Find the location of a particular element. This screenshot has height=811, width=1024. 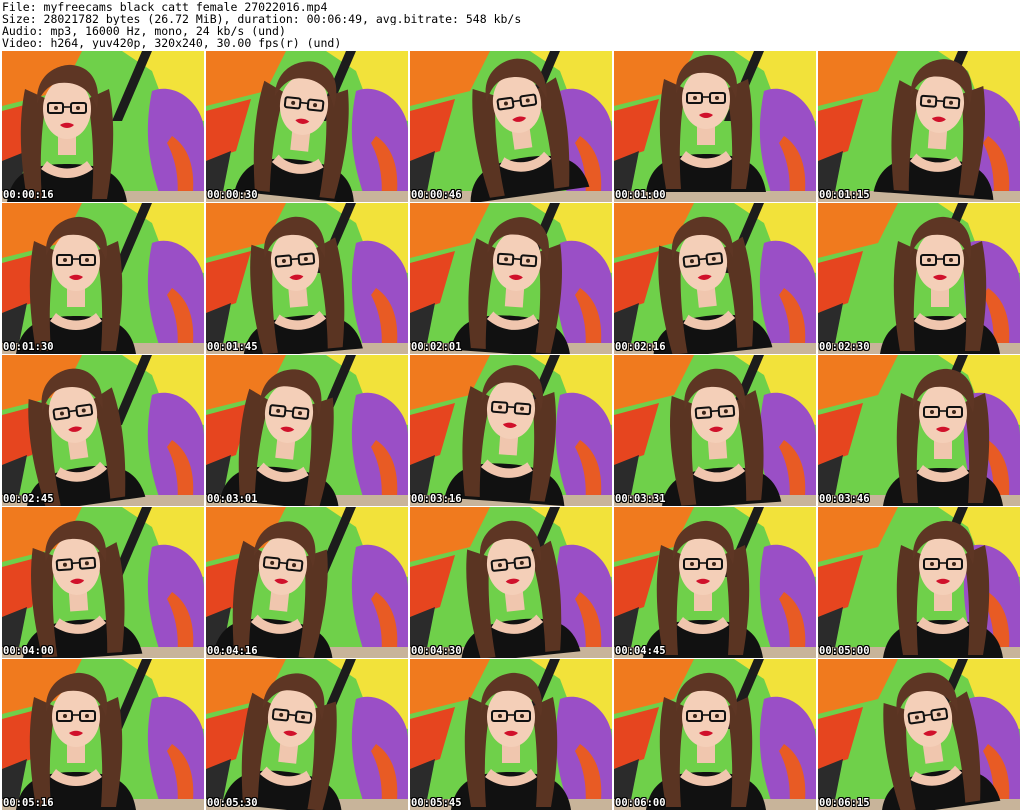

video-frame-thumbnail: 00:06:00 is located at coordinates (715, 734).